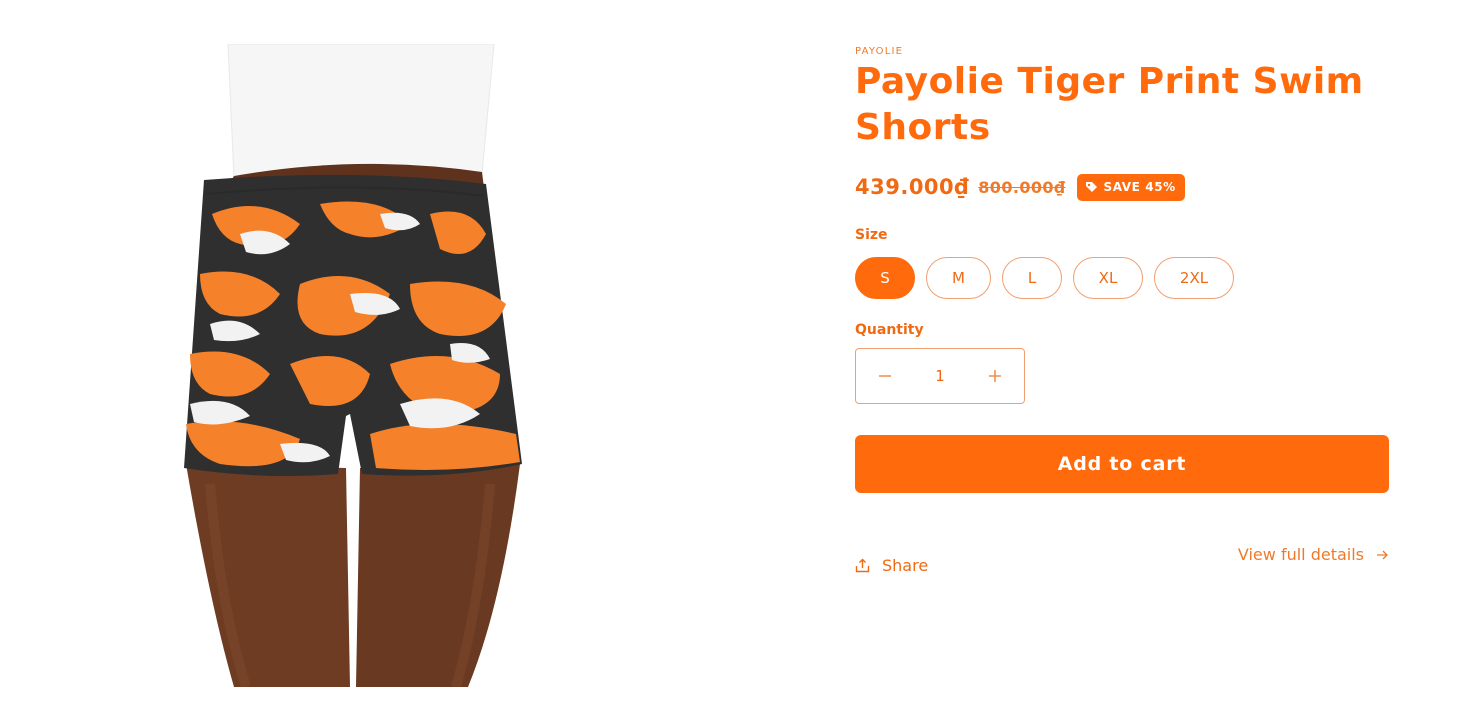 This screenshot has width=1467, height=706. I want to click on share-button: Share, so click(891, 565).